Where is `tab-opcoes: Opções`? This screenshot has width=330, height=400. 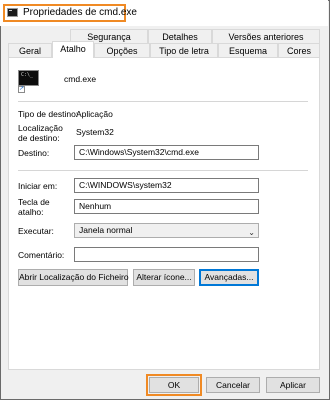
tab-opcoes: Opções is located at coordinates (122, 50).